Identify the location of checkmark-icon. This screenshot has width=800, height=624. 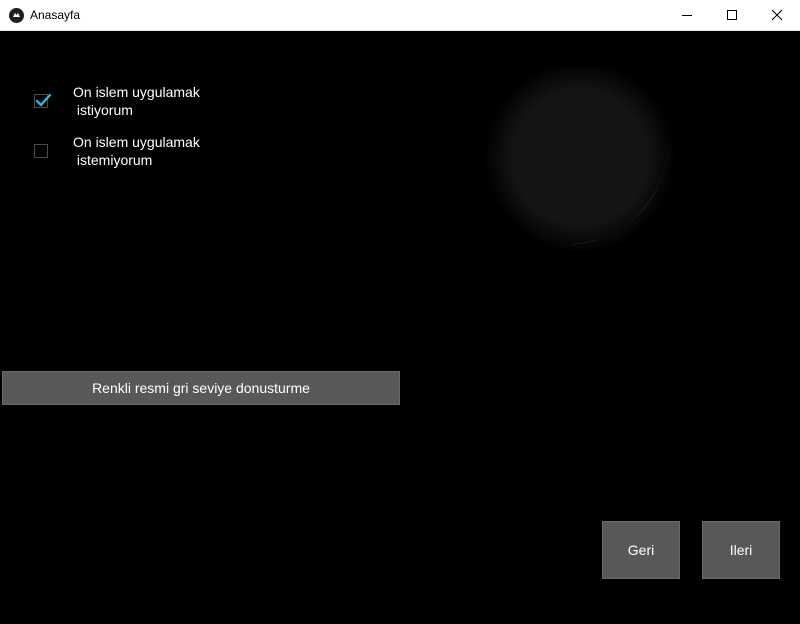
(43, 100).